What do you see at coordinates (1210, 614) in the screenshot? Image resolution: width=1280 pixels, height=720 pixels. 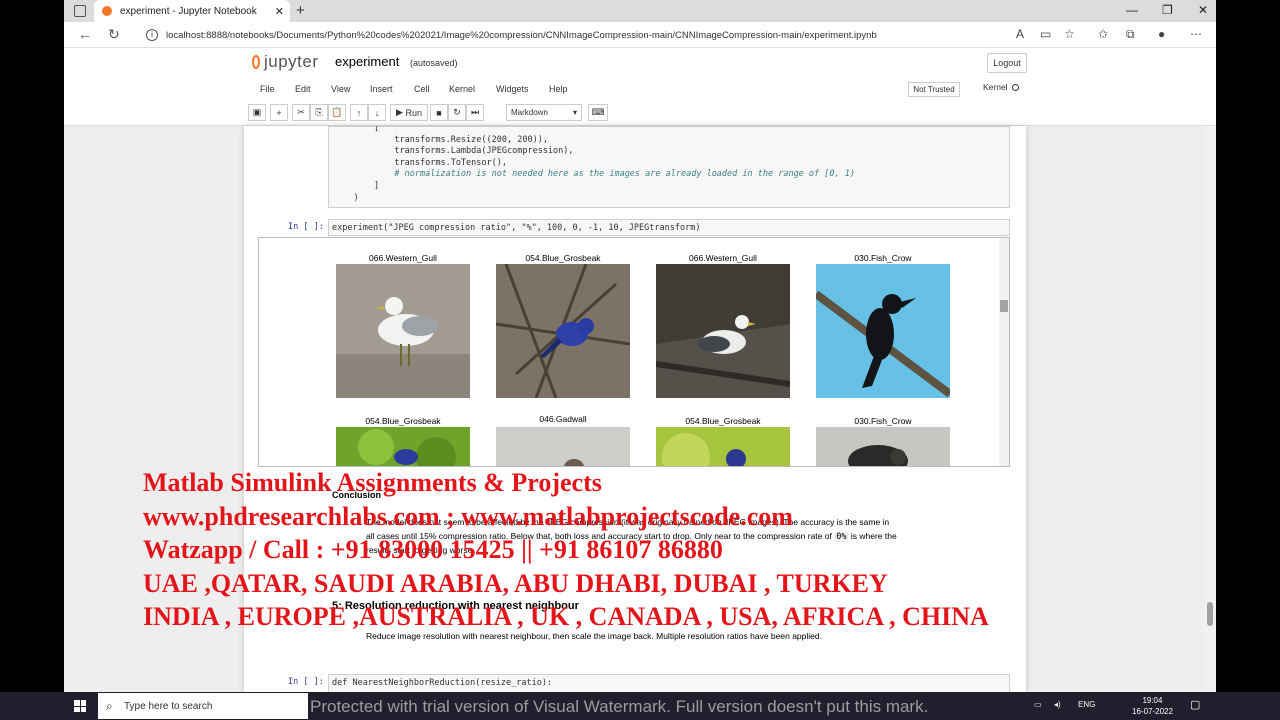 I see `page-scrollbar-thumb` at bounding box center [1210, 614].